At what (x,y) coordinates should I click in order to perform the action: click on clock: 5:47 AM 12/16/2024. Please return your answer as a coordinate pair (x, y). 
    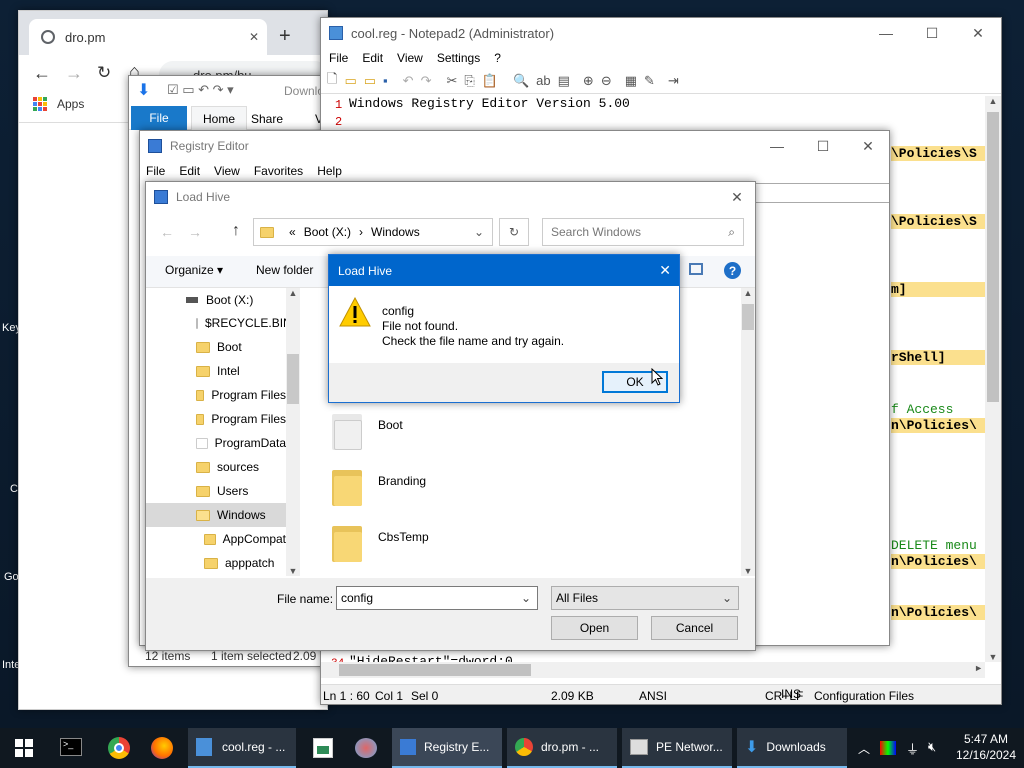
    Looking at the image, I should click on (986, 747).